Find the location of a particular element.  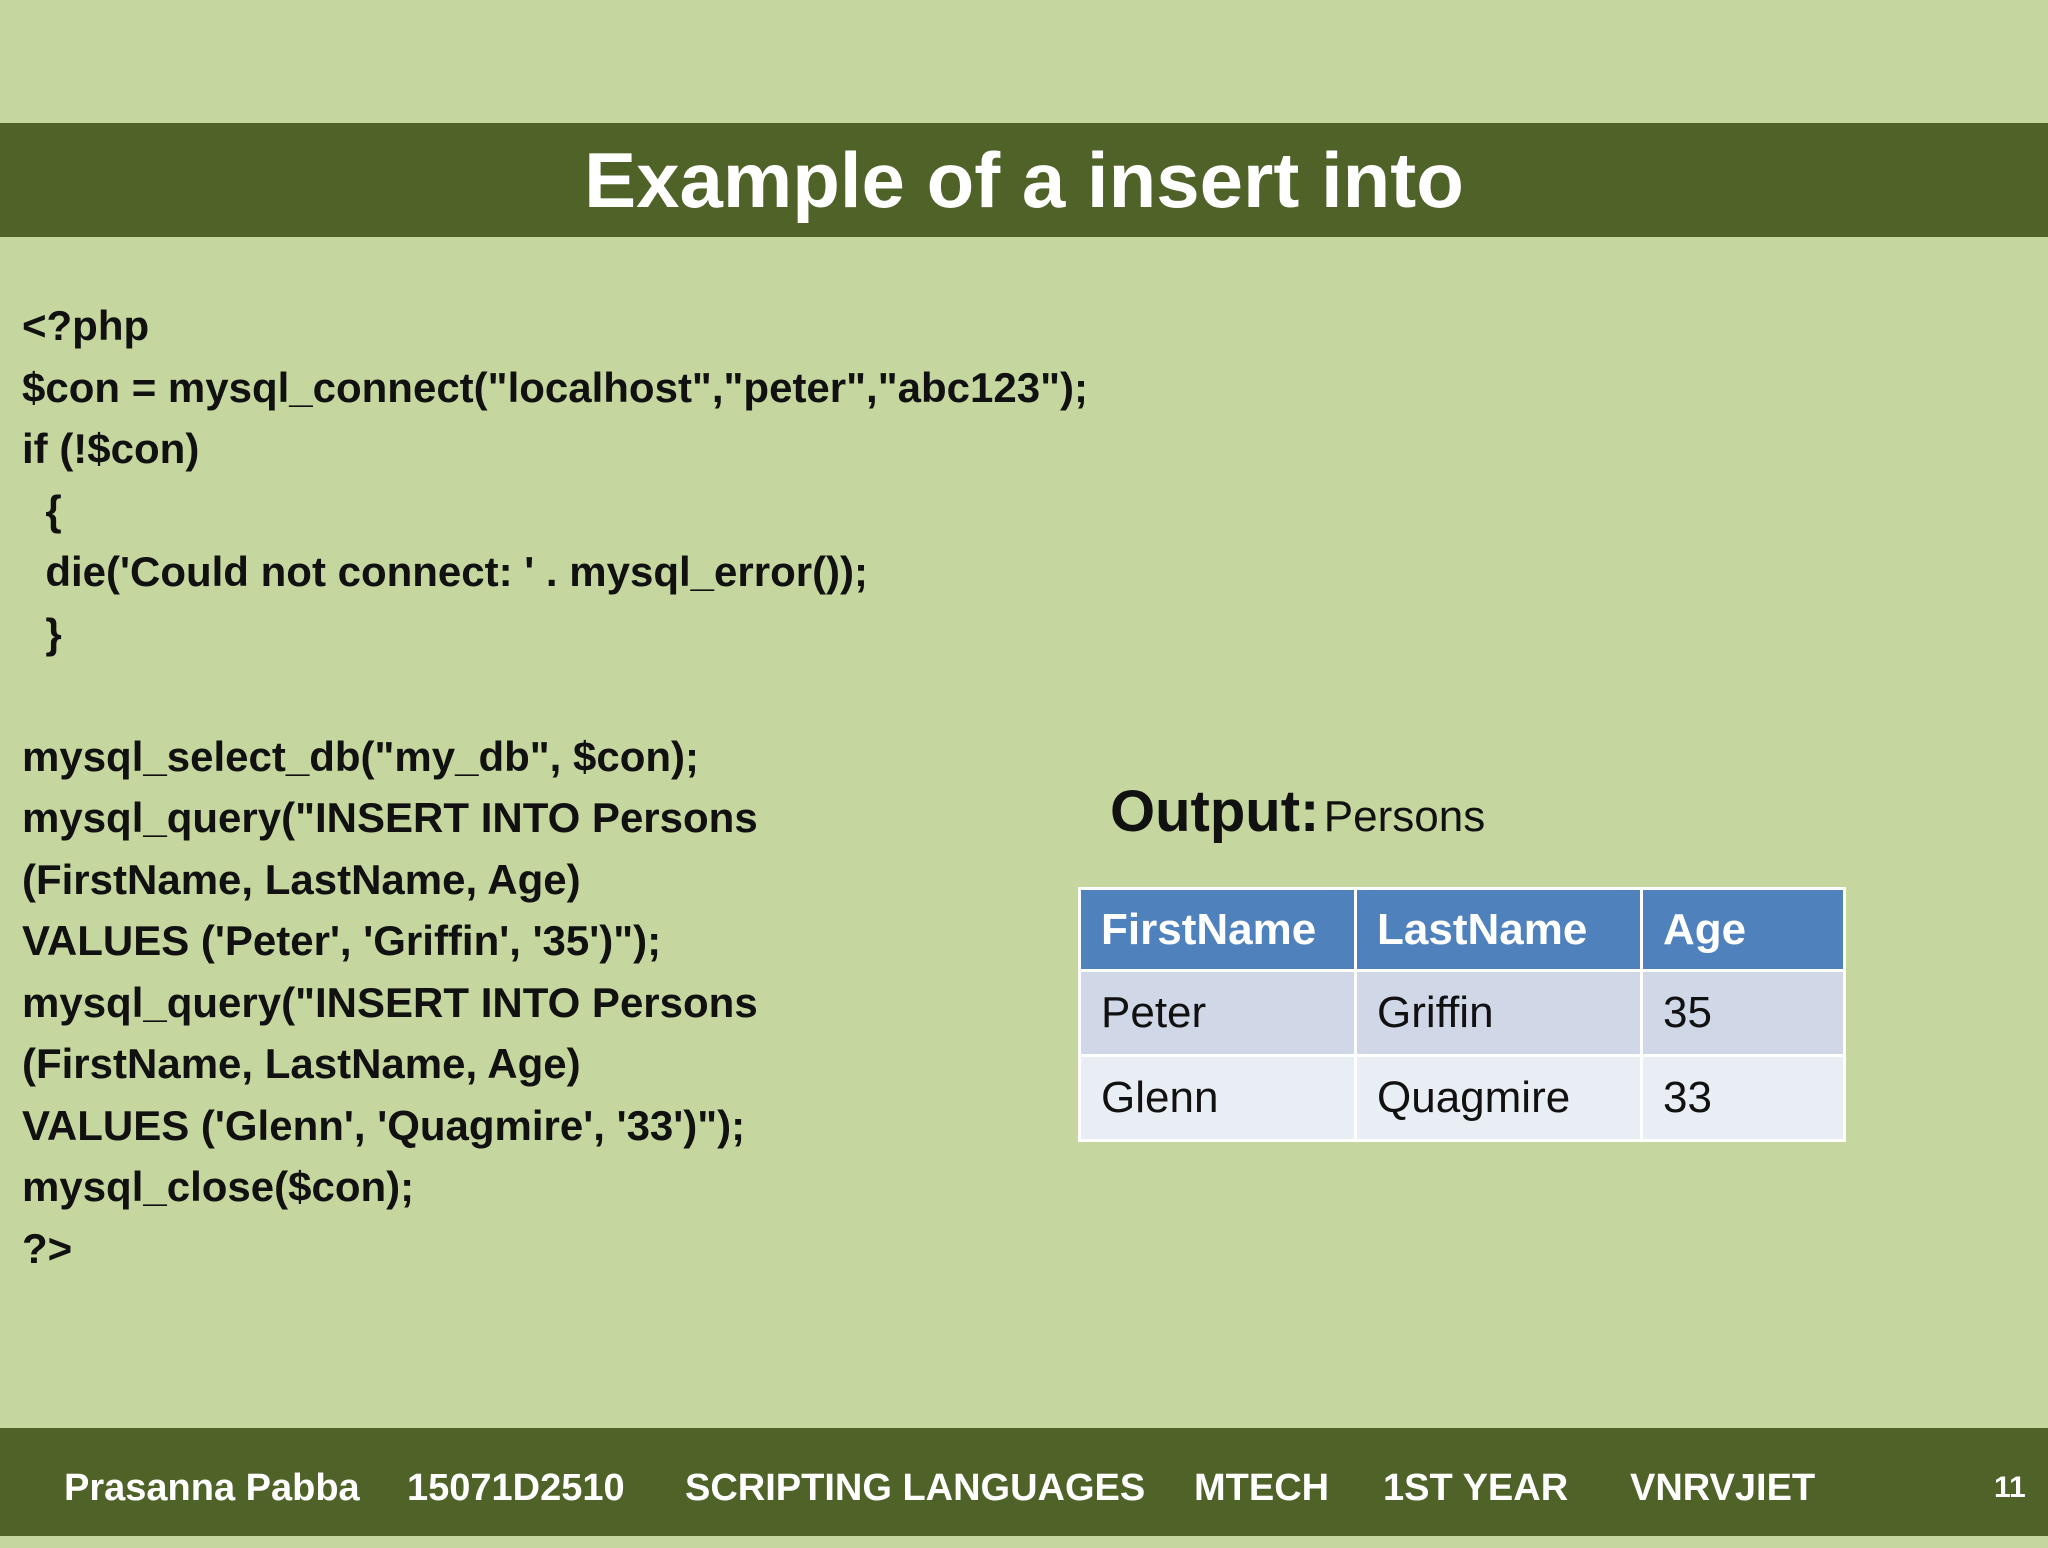

footer-year: 1ST YEAR is located at coordinates (1476, 1488).